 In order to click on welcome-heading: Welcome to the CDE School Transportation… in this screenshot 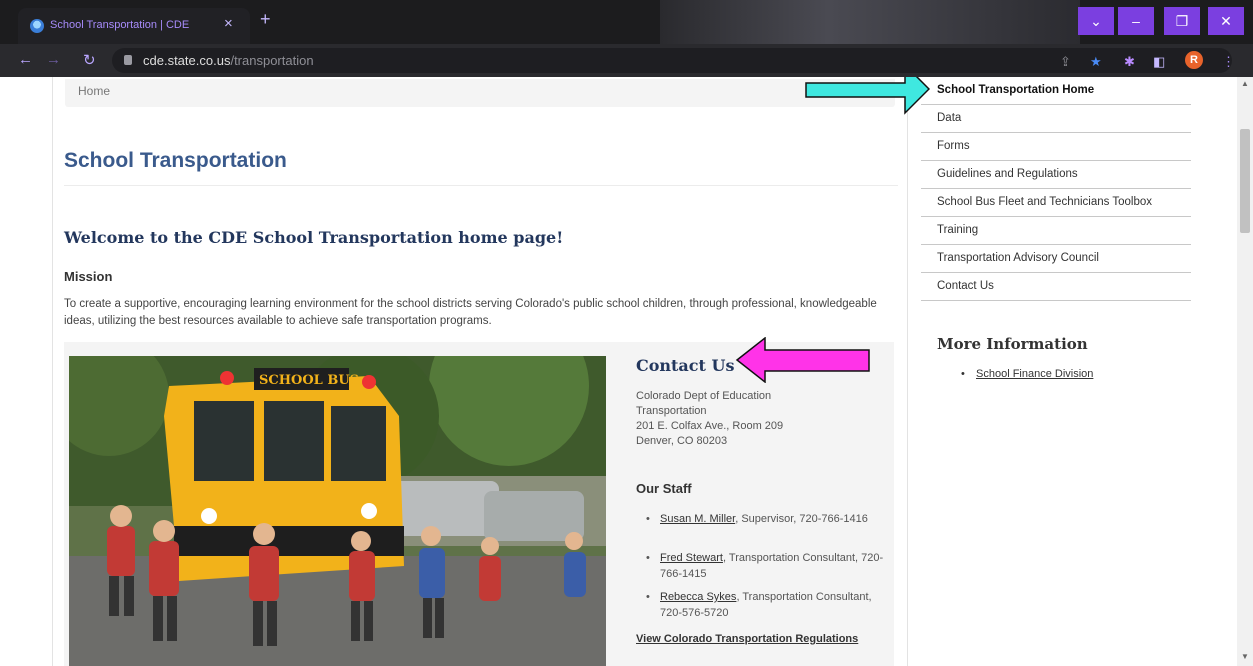, I will do `click(314, 237)`.